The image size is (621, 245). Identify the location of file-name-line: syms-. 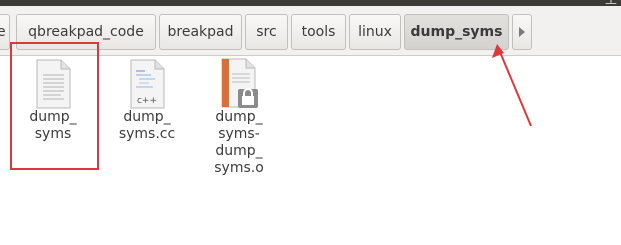
(239, 134).